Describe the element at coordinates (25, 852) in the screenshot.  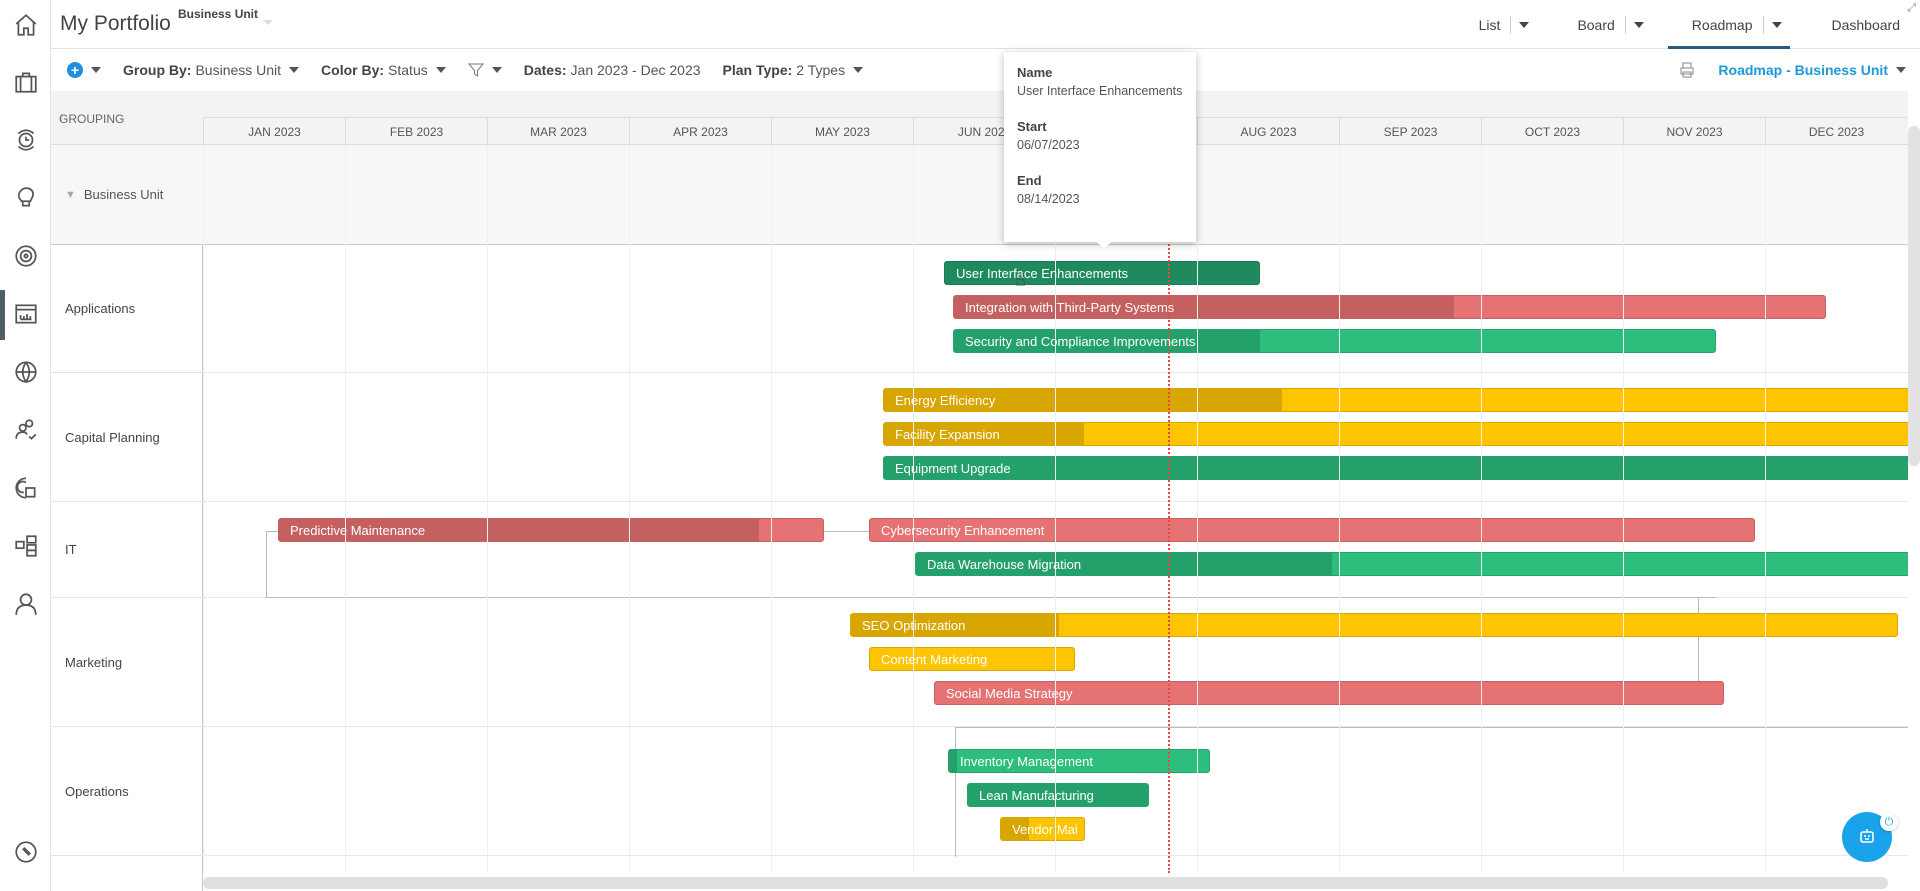
I see `compass-icon` at that location.